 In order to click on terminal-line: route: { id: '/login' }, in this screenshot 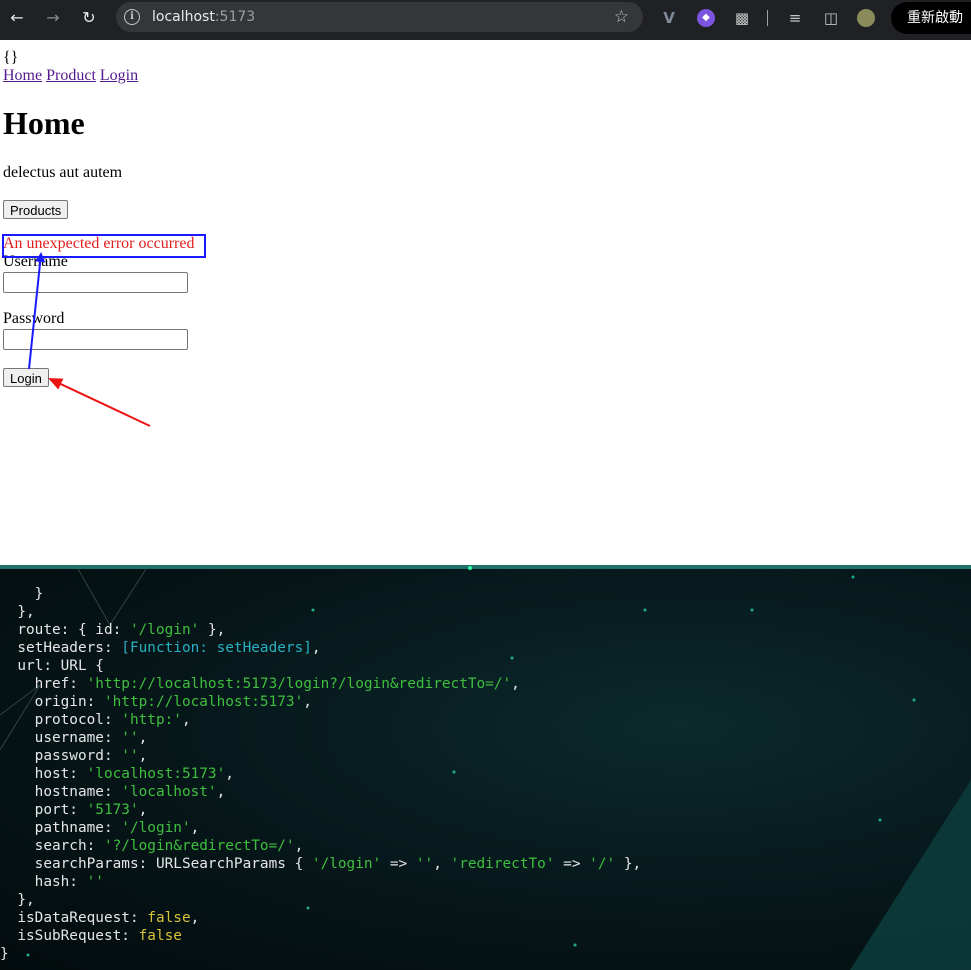, I will do `click(320, 630)`.